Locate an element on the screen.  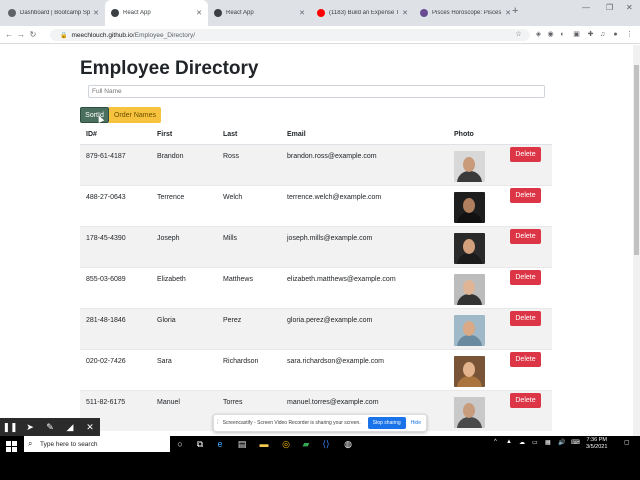
extension-icon: ◈ is located at coordinates (538, 34).